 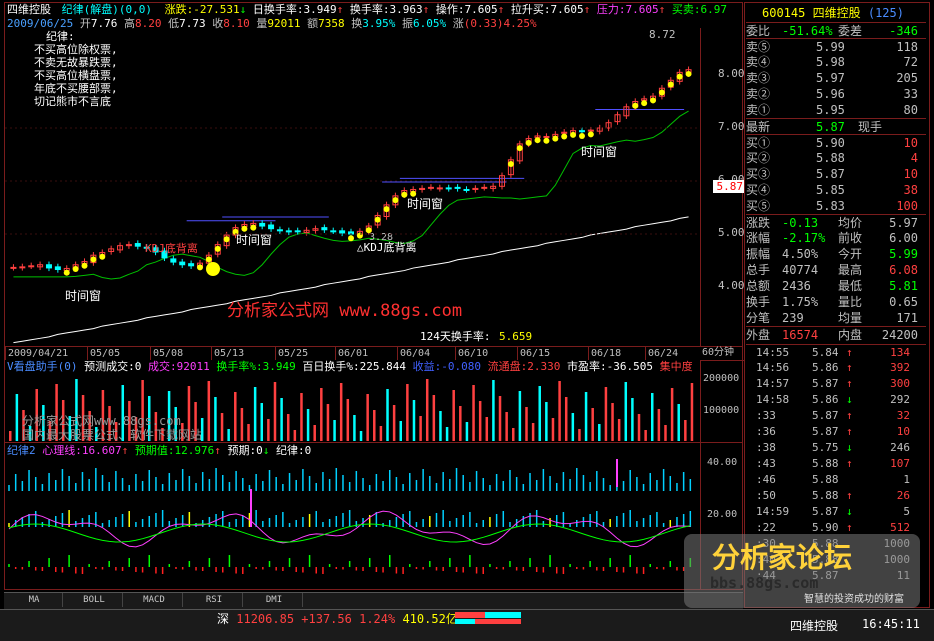 I want to click on volume-tick: 100000, so click(x=721, y=410).